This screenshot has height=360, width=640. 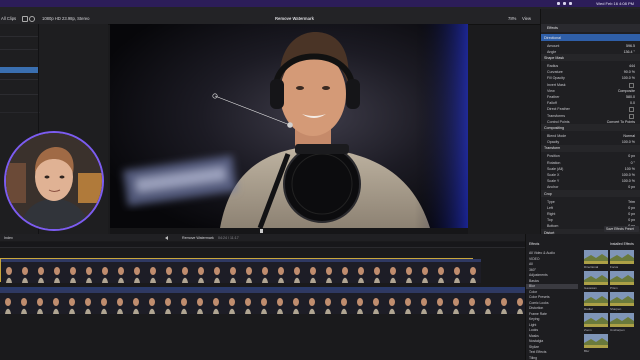 What do you see at coordinates (621, 229) in the screenshot?
I see `save-effects-preset-button: Save Effects Preset` at bounding box center [621, 229].